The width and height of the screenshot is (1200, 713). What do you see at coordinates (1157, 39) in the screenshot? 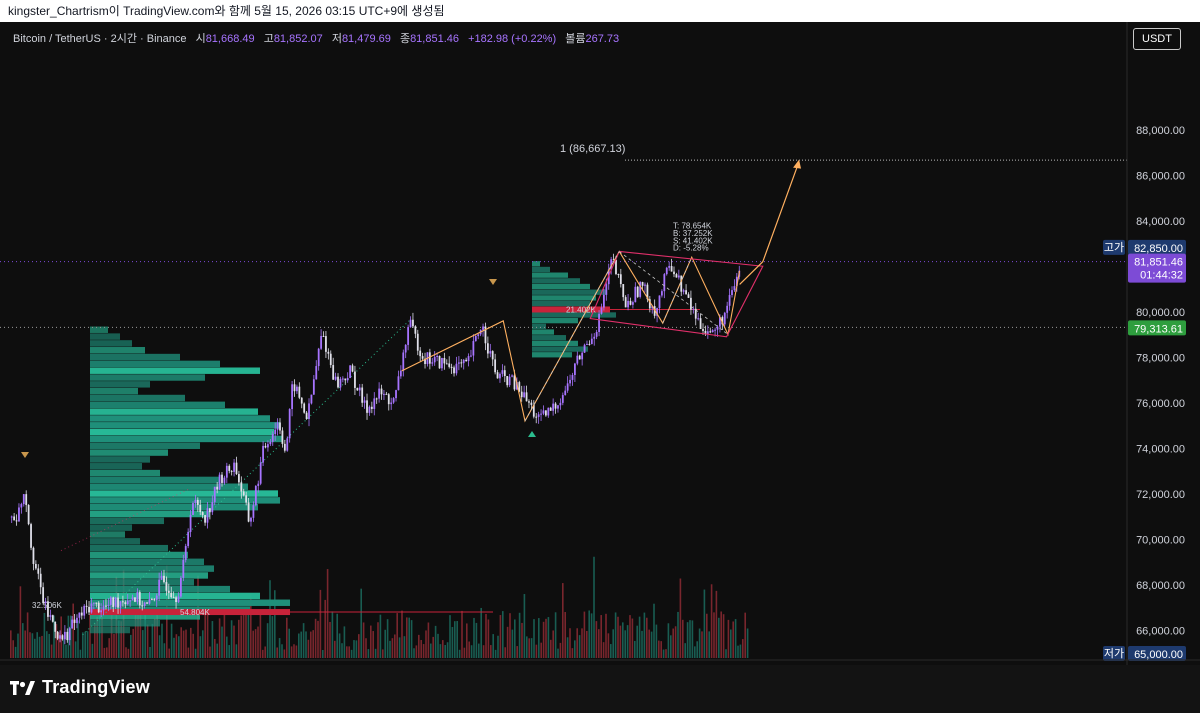
I see `currency-button: USDT` at bounding box center [1157, 39].